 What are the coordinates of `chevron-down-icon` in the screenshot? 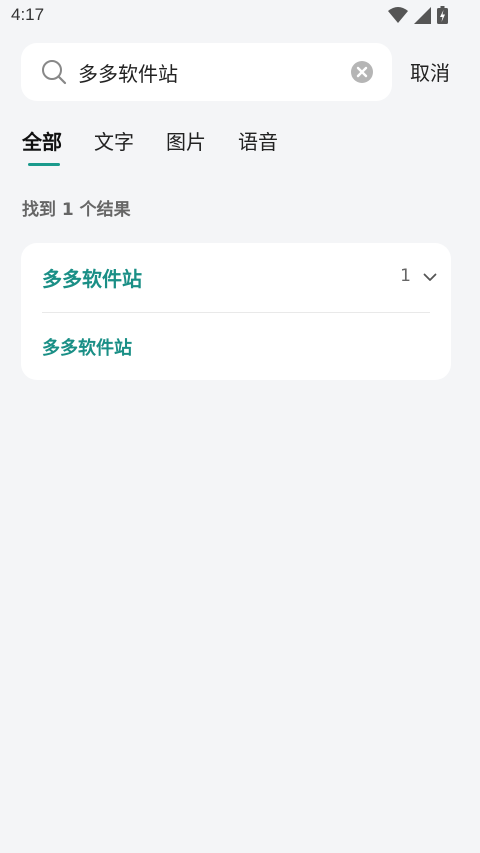 It's located at (430, 277).